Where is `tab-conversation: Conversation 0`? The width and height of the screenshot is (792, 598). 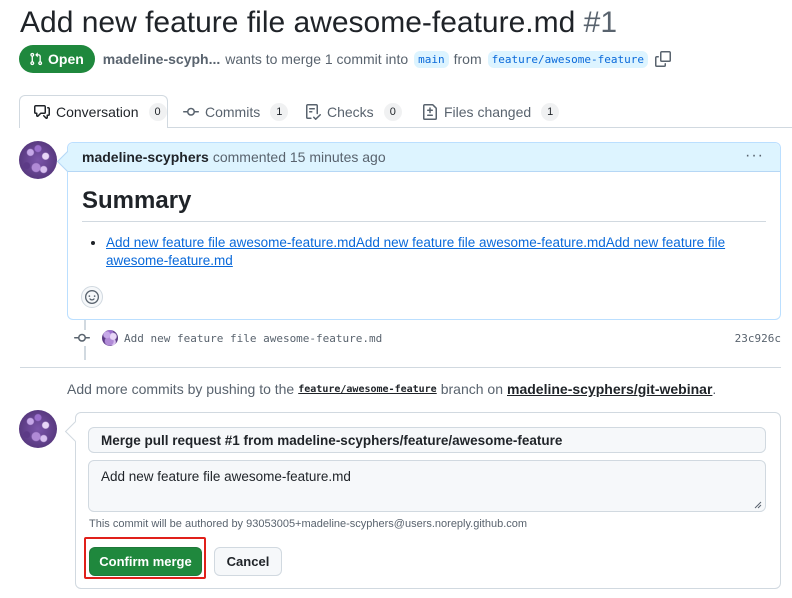 tab-conversation: Conversation 0 is located at coordinates (93, 111).